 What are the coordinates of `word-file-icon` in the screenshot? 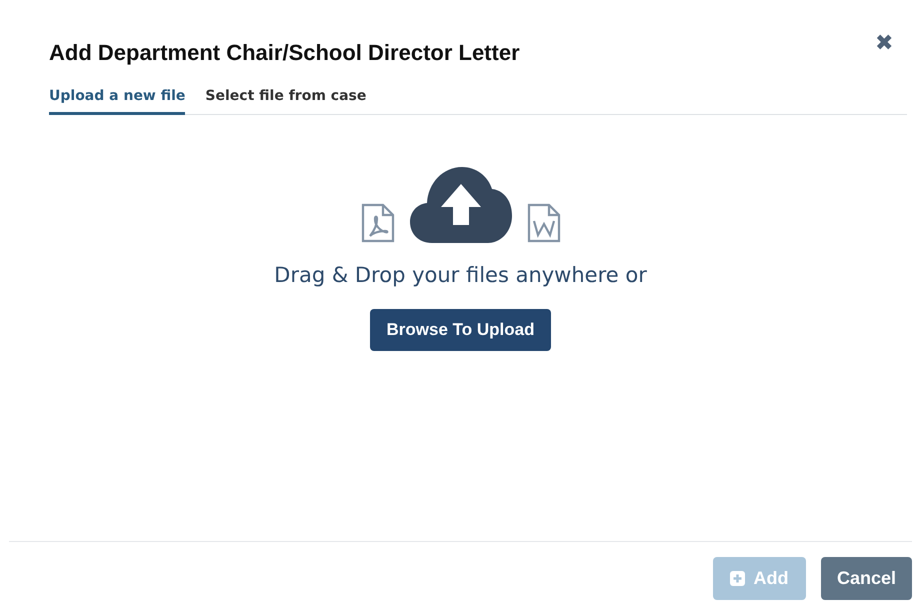 It's located at (544, 223).